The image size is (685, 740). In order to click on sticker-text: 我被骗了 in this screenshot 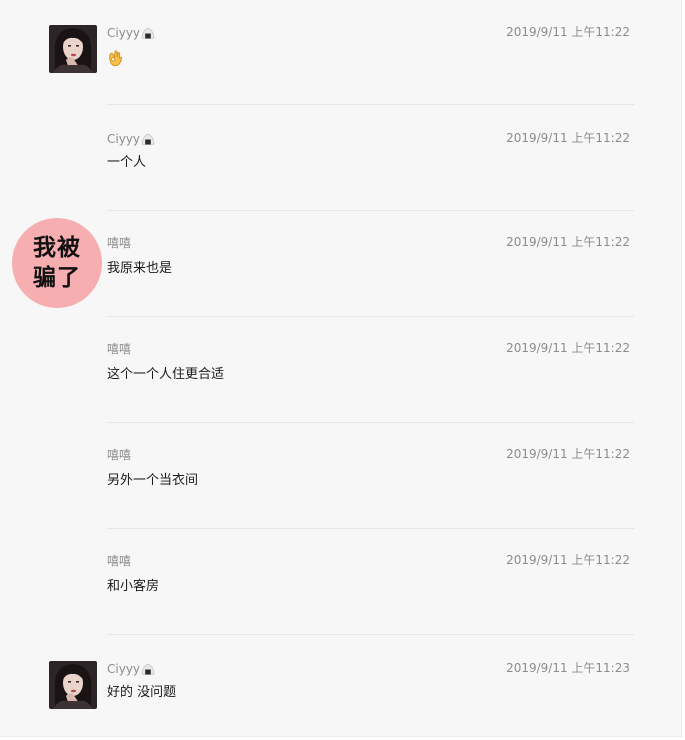, I will do `click(57, 263)`.